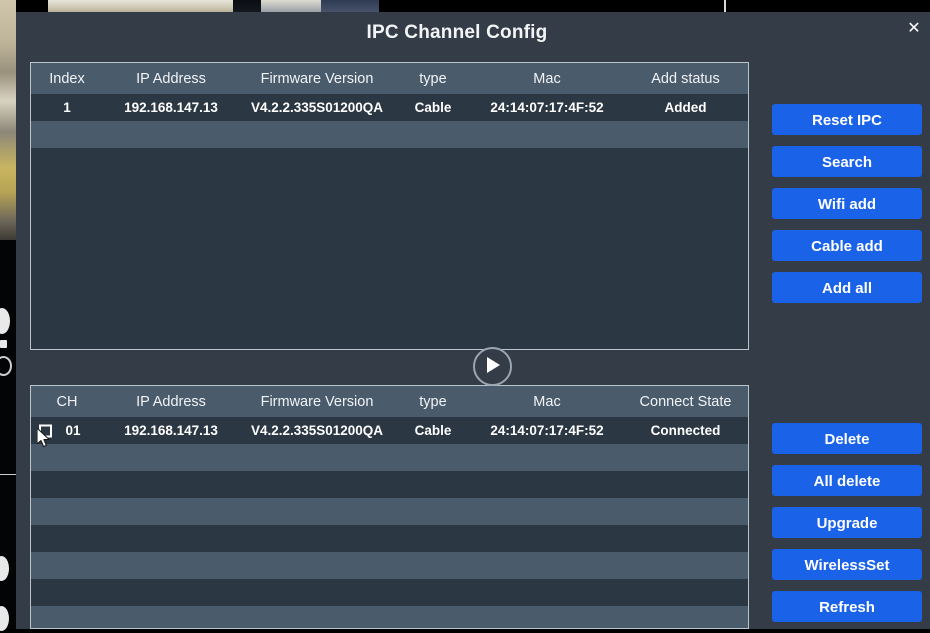 The width and height of the screenshot is (930, 633). Describe the element at coordinates (67, 107) in the screenshot. I see `cell-index: 1` at that location.